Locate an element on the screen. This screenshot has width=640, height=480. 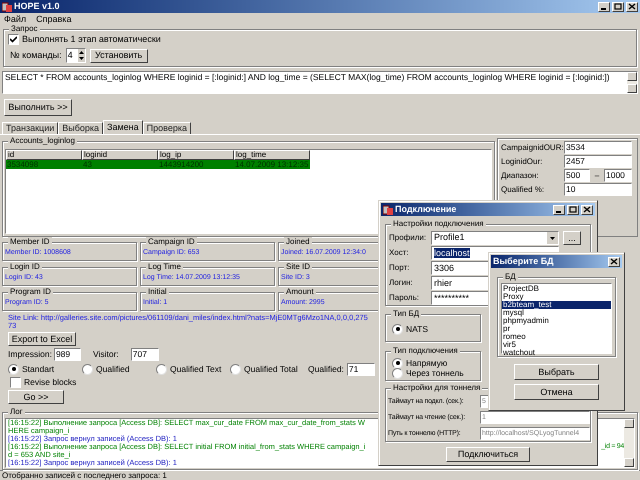
field-label: LoginidOur: is located at coordinates (522, 162).